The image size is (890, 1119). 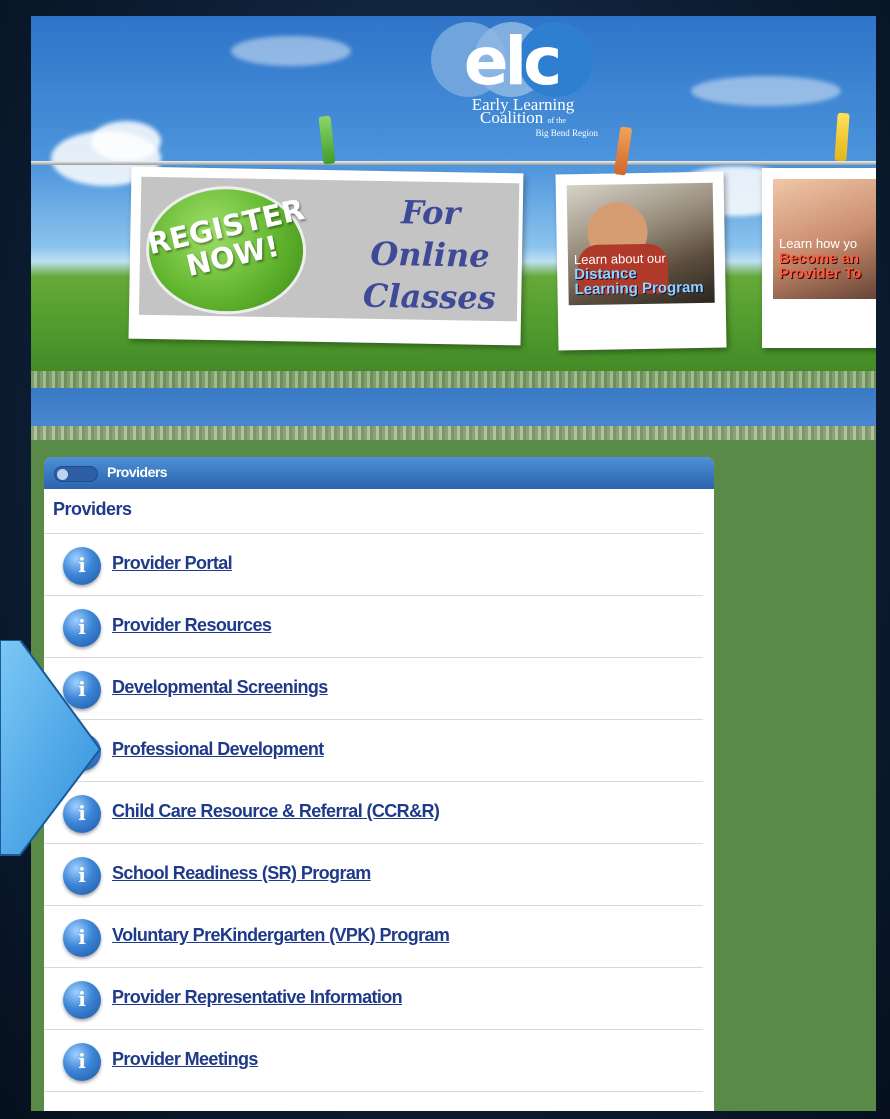 I want to click on logo-line-2-small: of the, so click(x=556, y=120).